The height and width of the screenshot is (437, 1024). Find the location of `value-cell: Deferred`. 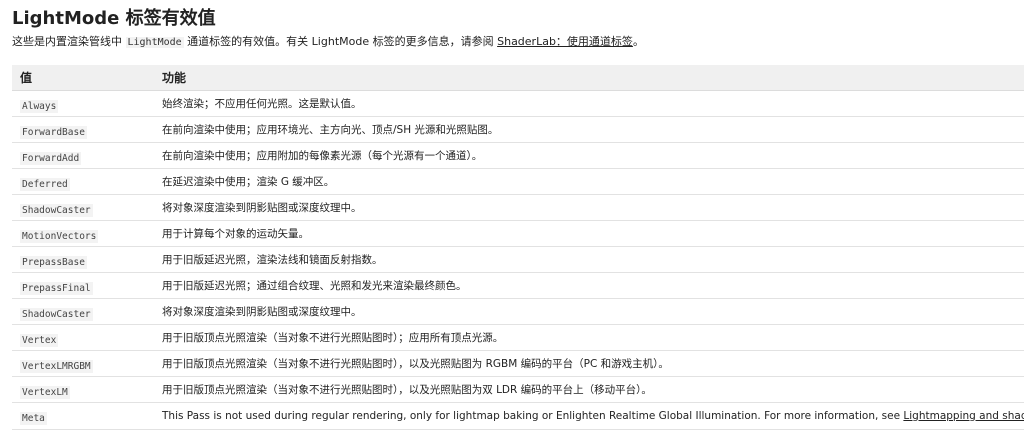

value-cell: Deferred is located at coordinates (83, 181).